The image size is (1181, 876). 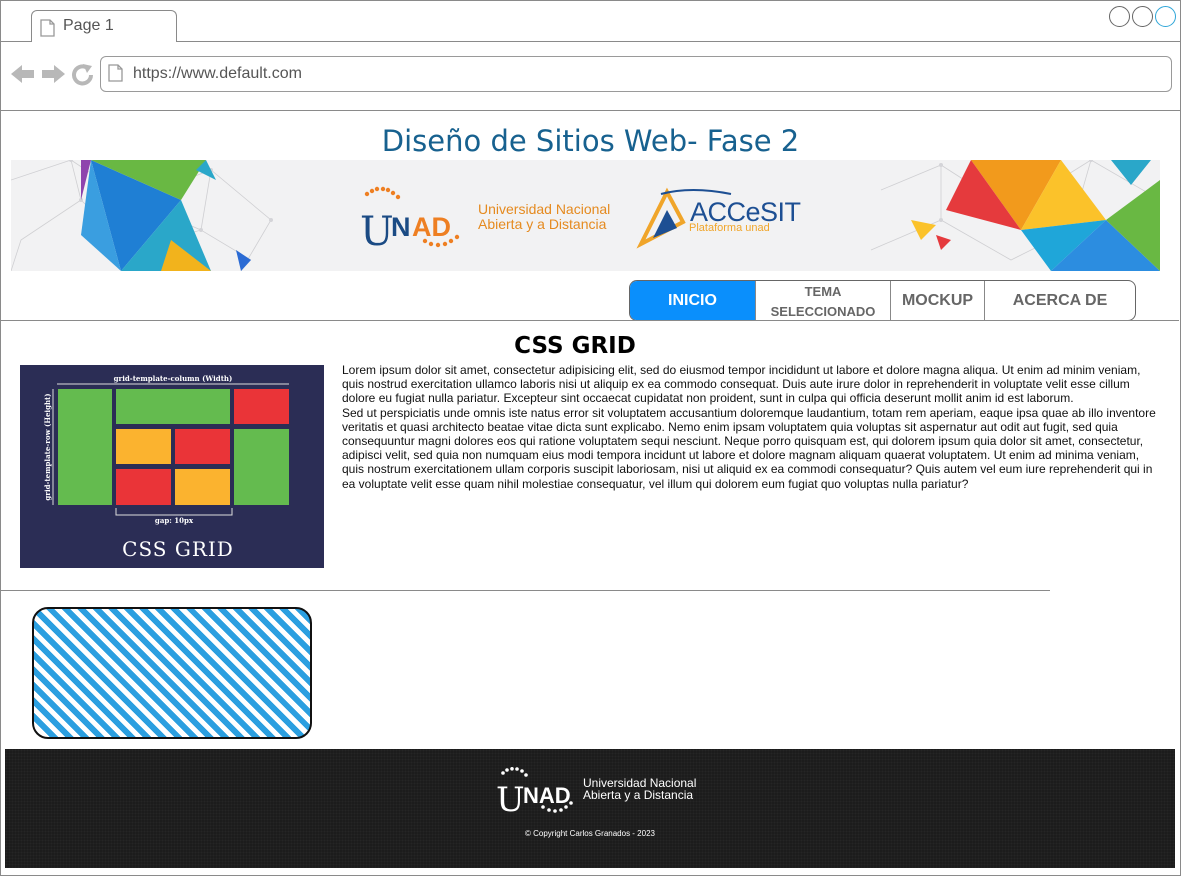 I want to click on address-bar: https://www.default.com, so click(x=636, y=74).